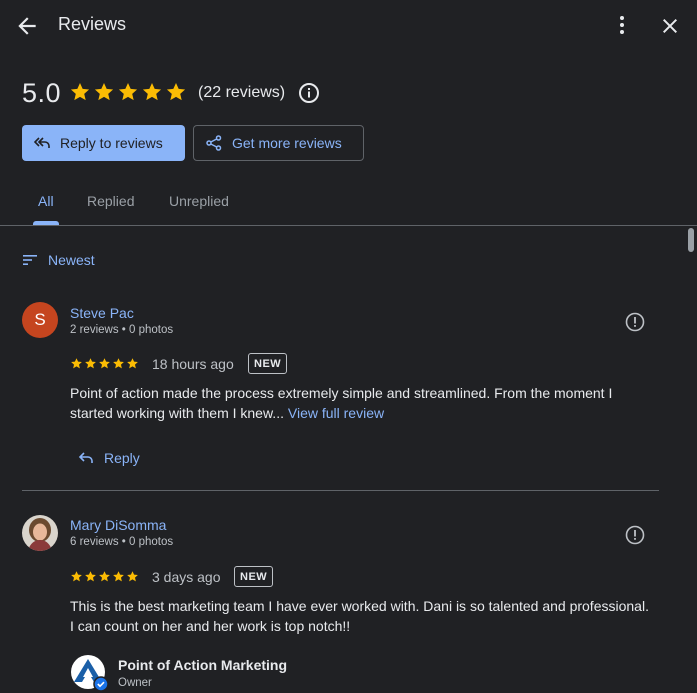 This screenshot has height=693, width=697. What do you see at coordinates (193, 364) in the screenshot?
I see `review-time: 18 hours ago` at bounding box center [193, 364].